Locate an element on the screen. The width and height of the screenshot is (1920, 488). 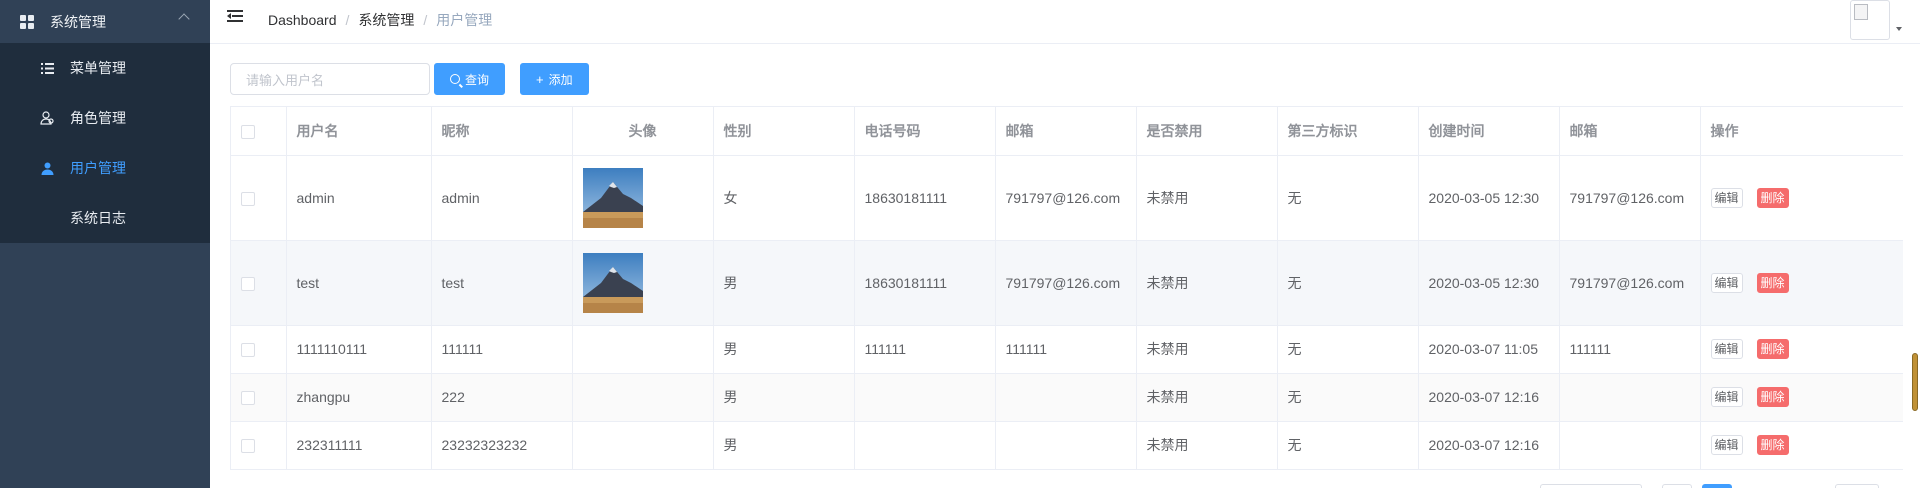
plus-icon: + is located at coordinates (540, 79).